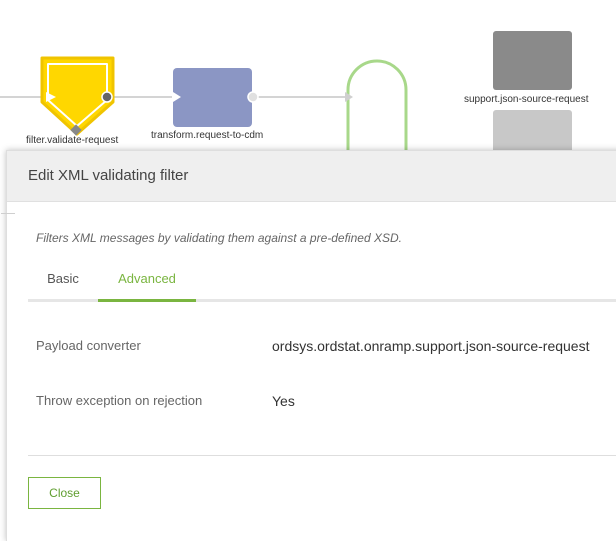 The width and height of the screenshot is (616, 541). Describe the element at coordinates (532, 60) in the screenshot. I see `support-node` at that location.